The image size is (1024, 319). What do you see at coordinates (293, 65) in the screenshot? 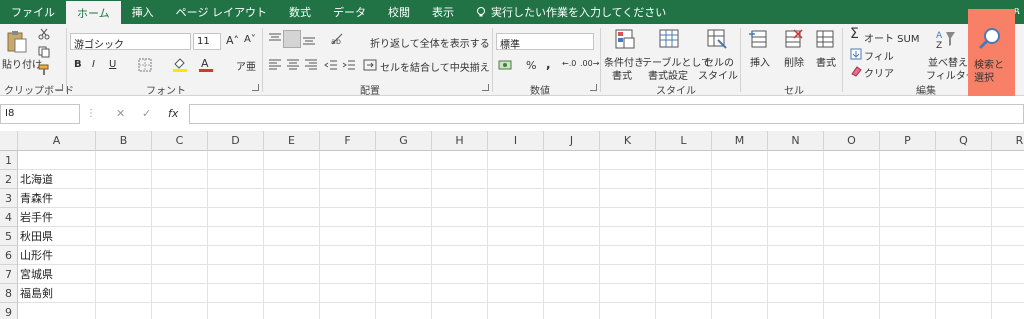
I see `align-center-icon` at bounding box center [293, 65].